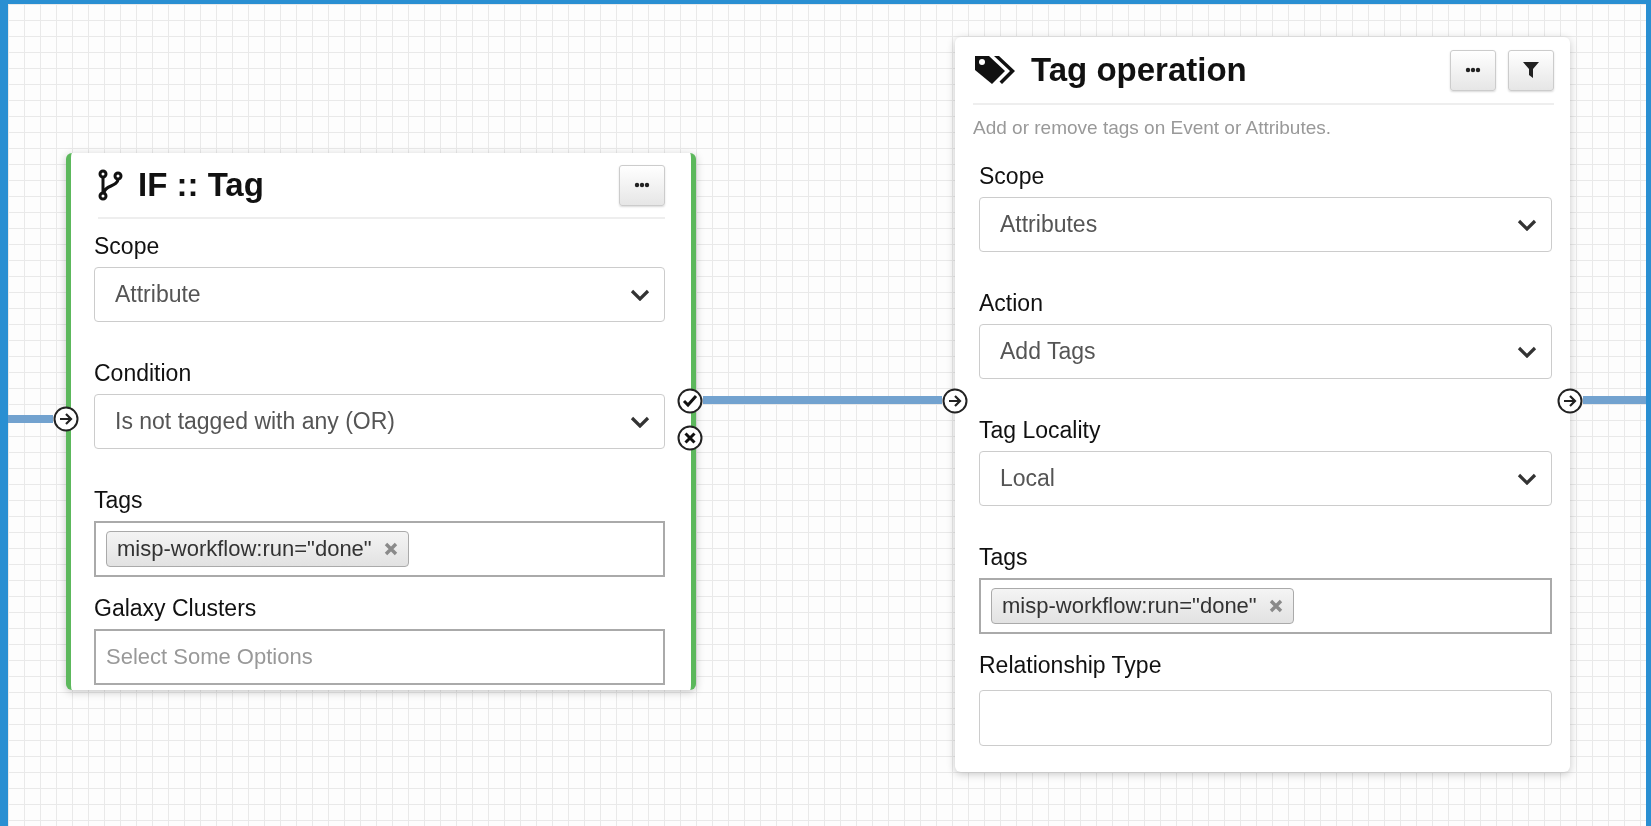 This screenshot has width=1651, height=826. What do you see at coordinates (1071, 665) in the screenshot?
I see `field-label: Relationship Type` at bounding box center [1071, 665].